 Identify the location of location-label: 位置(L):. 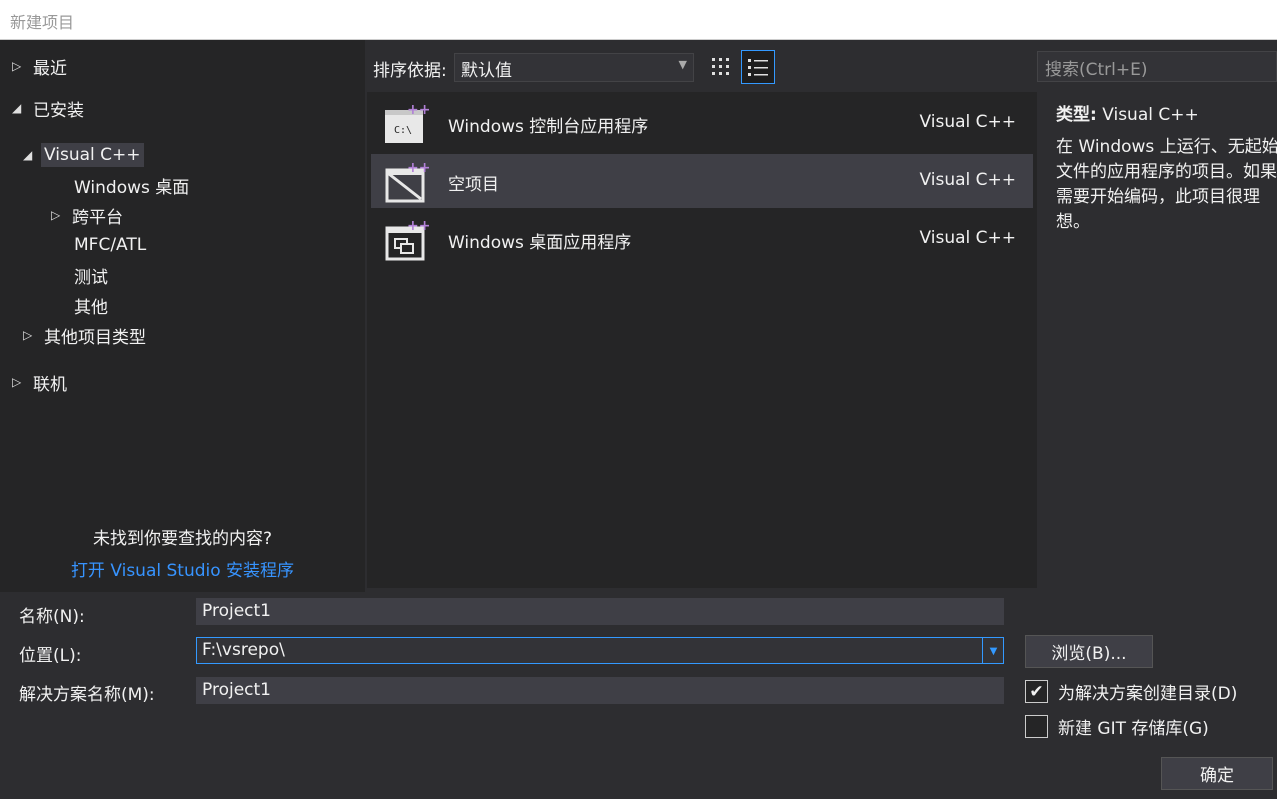
(50, 656).